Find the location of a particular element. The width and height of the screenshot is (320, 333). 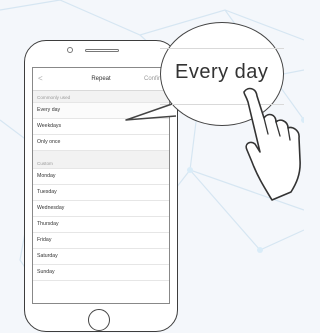

list-item-label: Tuesday is located at coordinates (47, 192).